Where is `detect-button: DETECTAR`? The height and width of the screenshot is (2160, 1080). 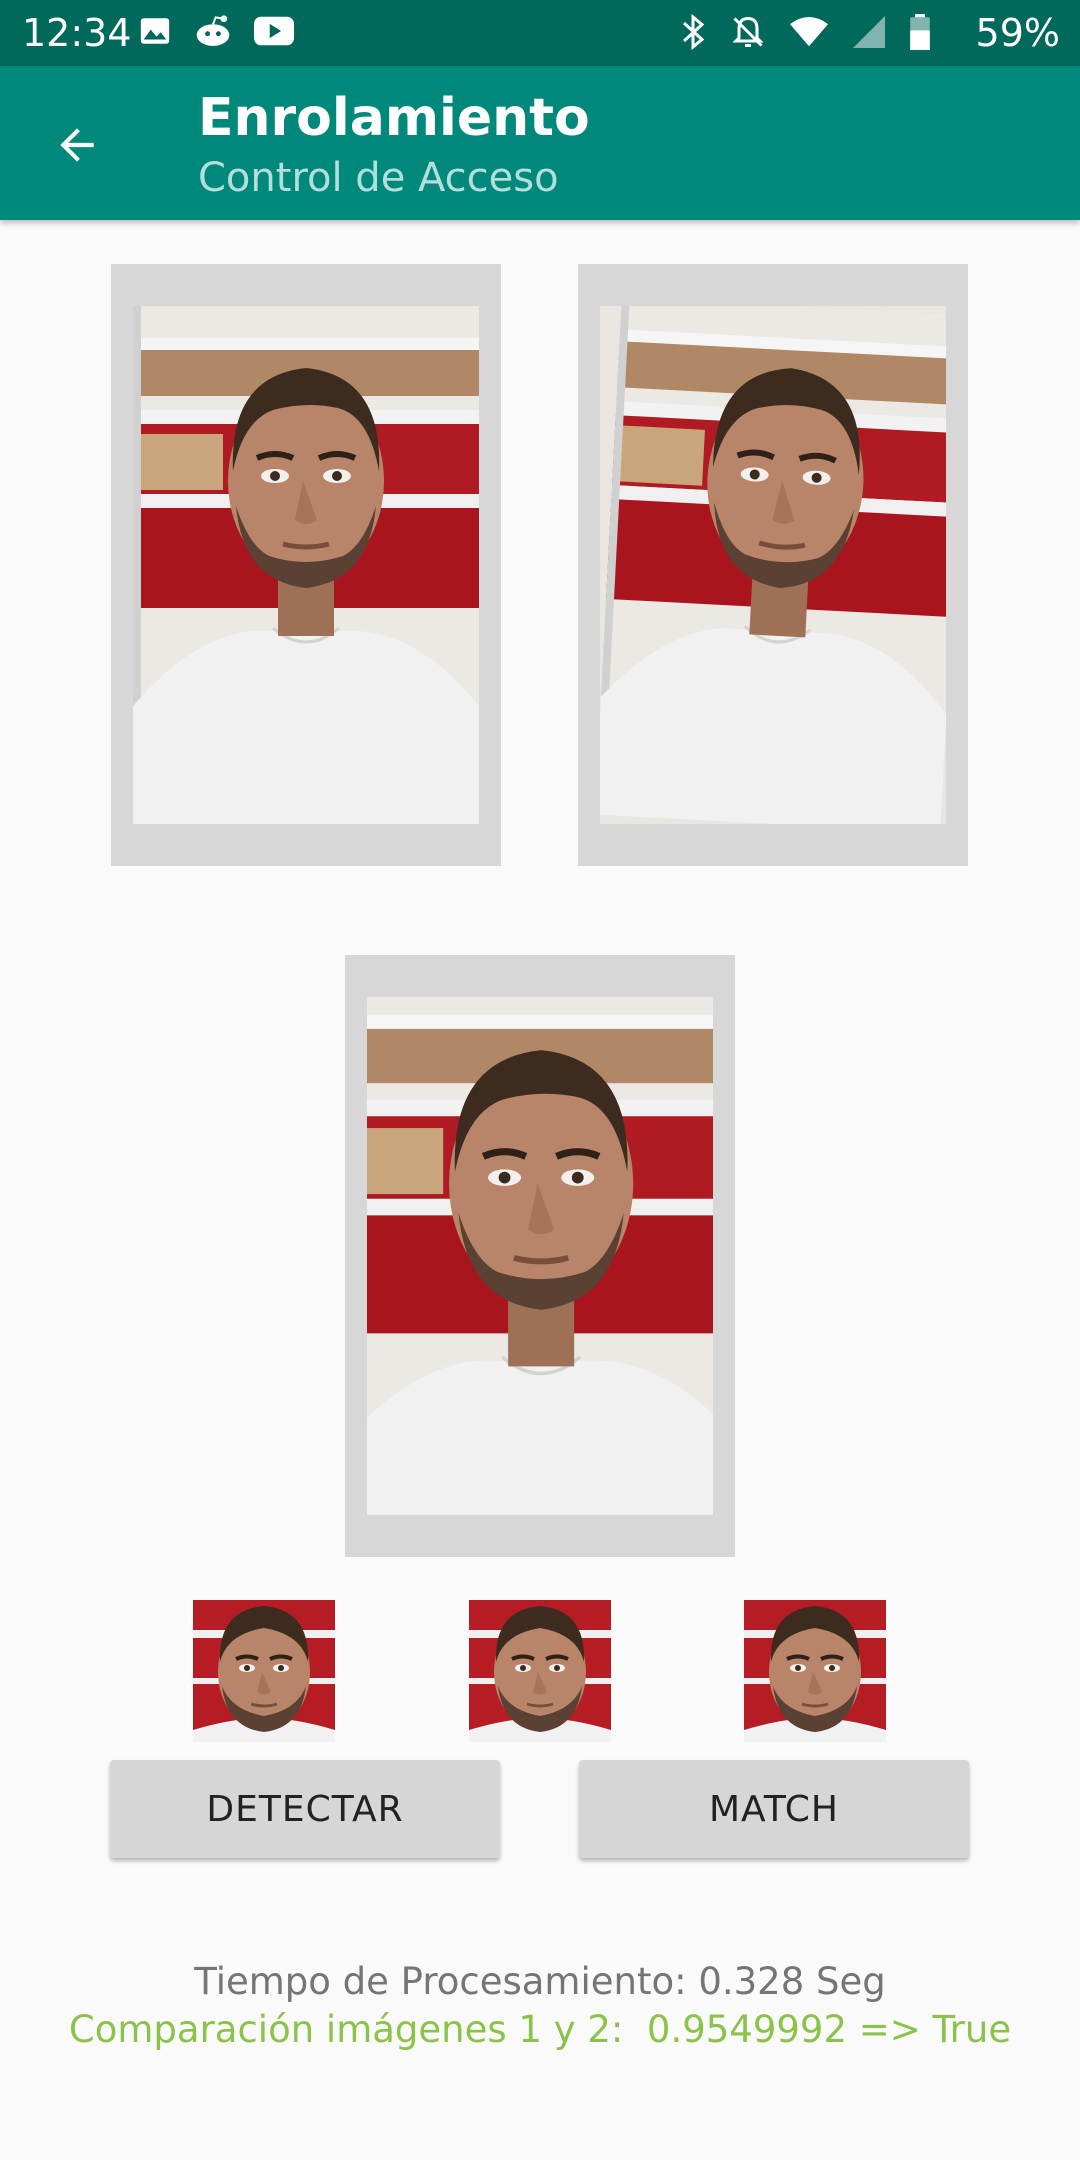 detect-button: DETECTAR is located at coordinates (305, 1809).